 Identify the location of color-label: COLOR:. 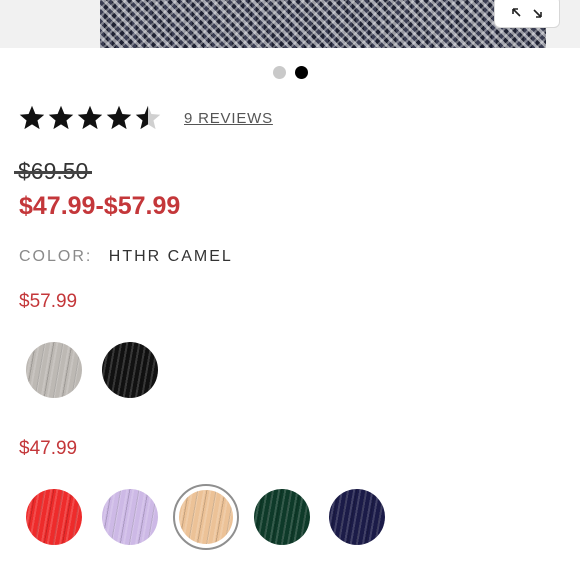
(56, 256).